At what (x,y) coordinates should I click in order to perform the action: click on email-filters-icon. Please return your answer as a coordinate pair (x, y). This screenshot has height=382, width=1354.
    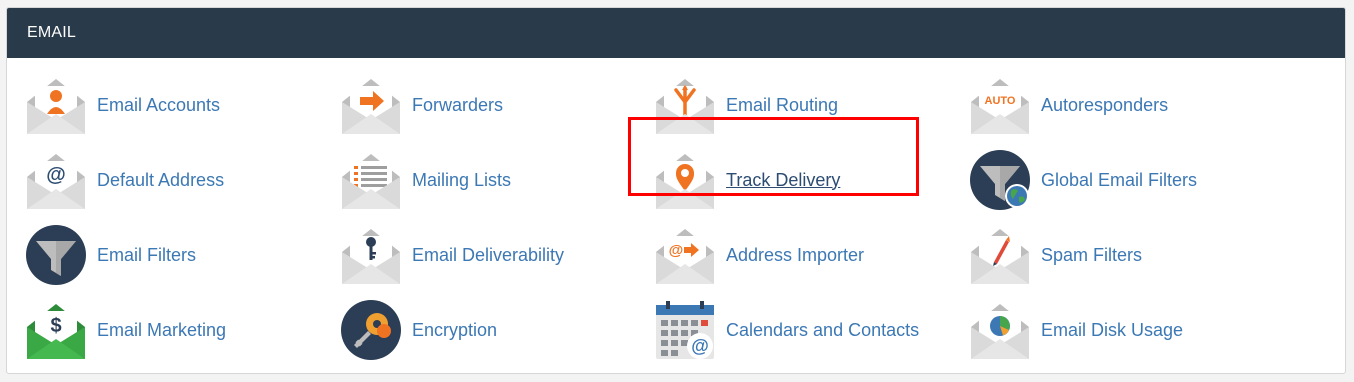
    Looking at the image, I should click on (56, 255).